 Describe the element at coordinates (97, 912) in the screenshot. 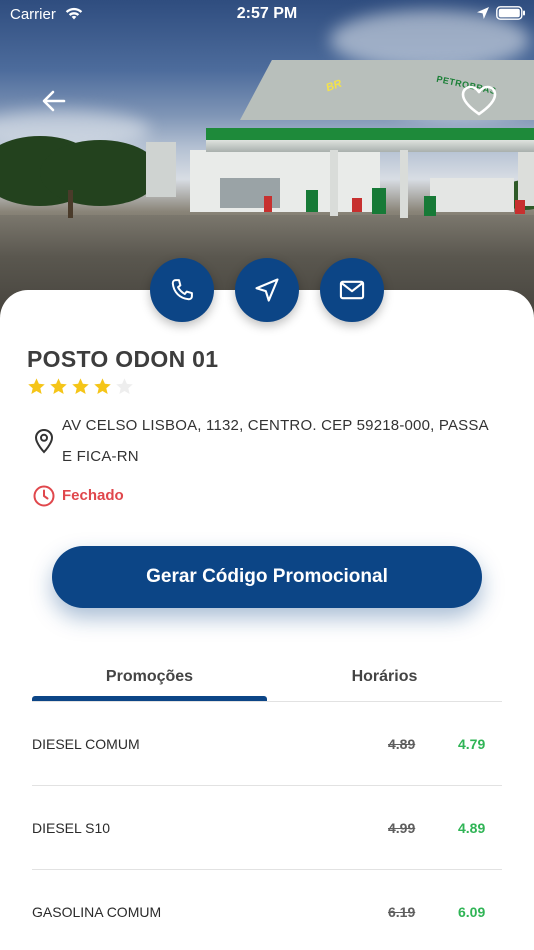

I see `fuel-name: GASOLINA COMUM` at that location.